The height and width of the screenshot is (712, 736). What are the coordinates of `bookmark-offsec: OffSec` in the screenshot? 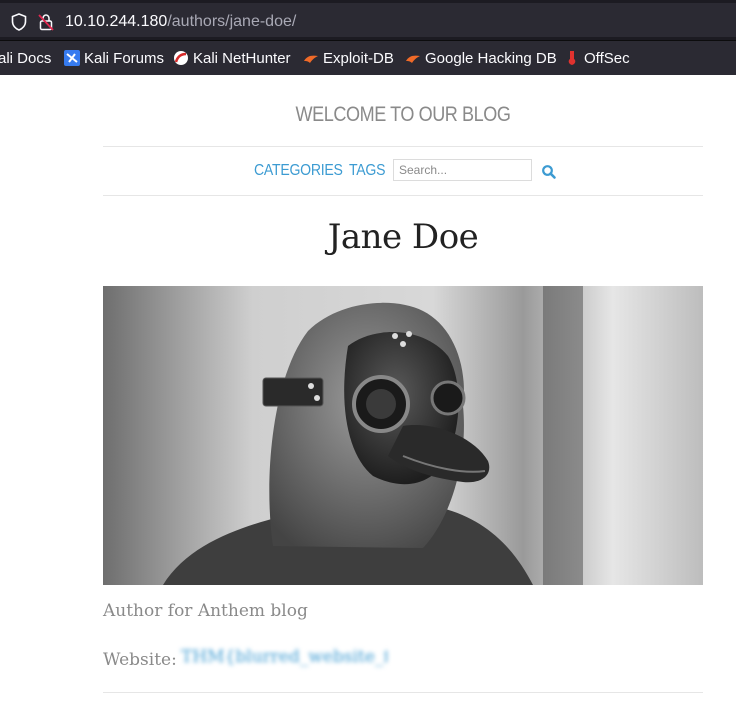 It's located at (597, 58).